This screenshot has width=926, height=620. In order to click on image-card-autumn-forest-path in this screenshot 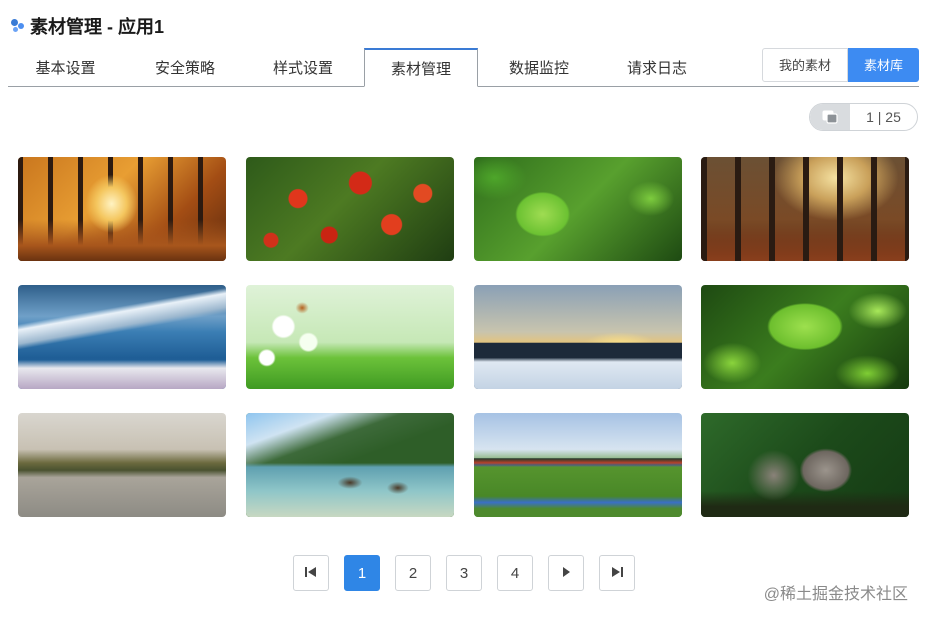, I will do `click(122, 209)`.